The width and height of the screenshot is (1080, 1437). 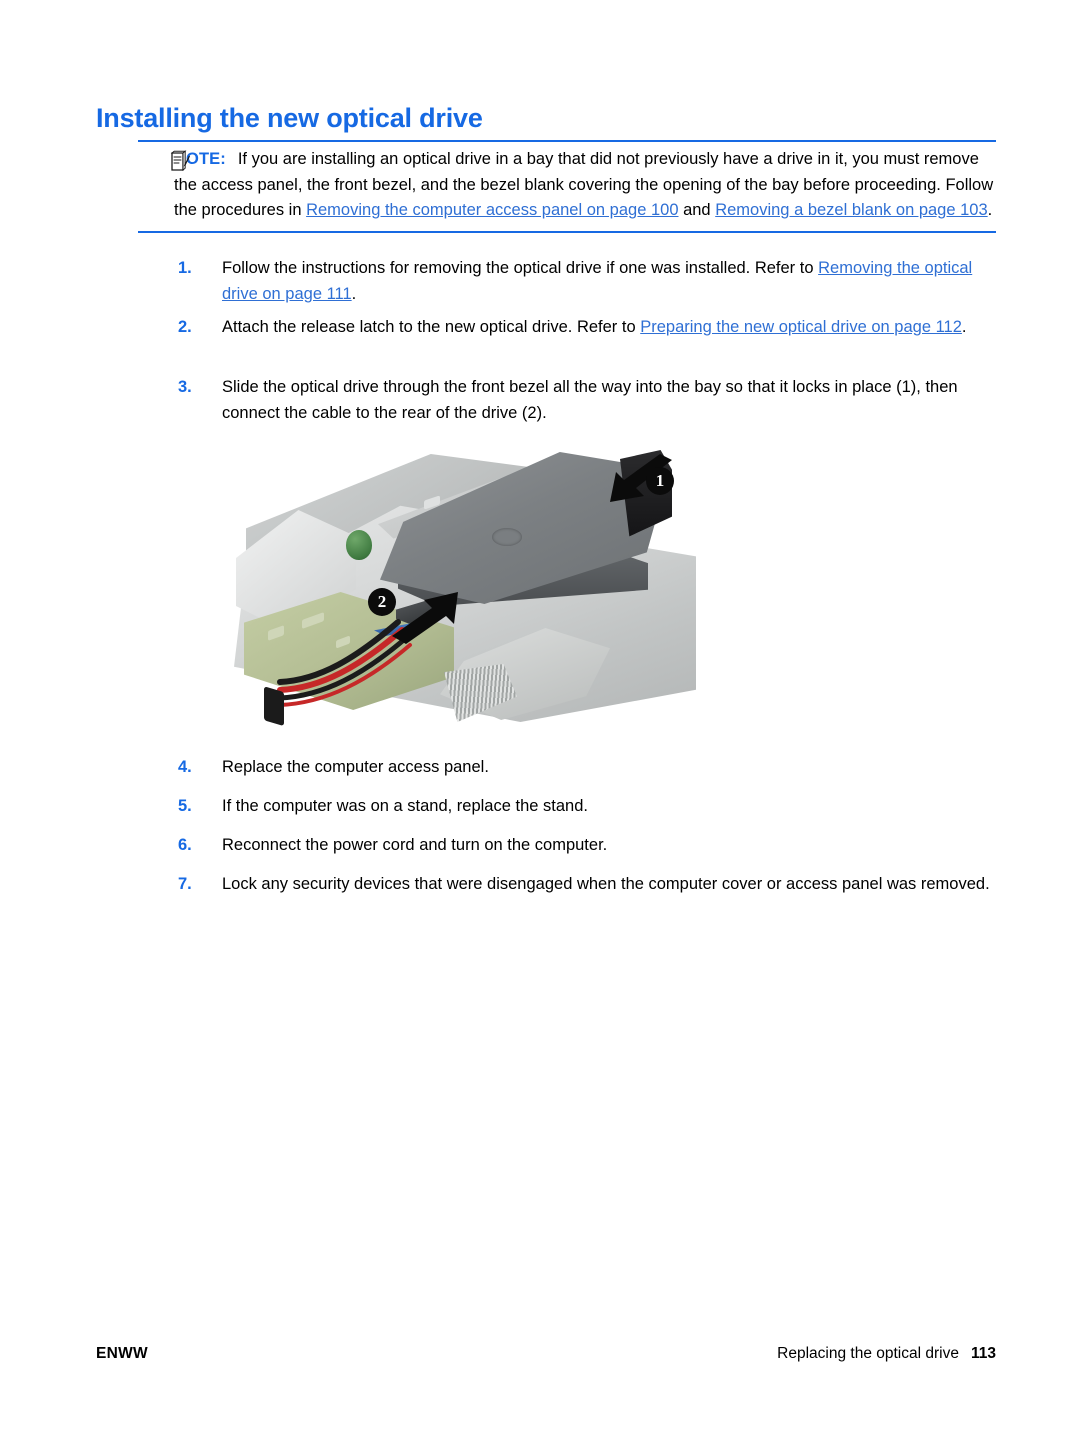 What do you see at coordinates (180, 161) in the screenshot?
I see `note-pad-pencil-icon` at bounding box center [180, 161].